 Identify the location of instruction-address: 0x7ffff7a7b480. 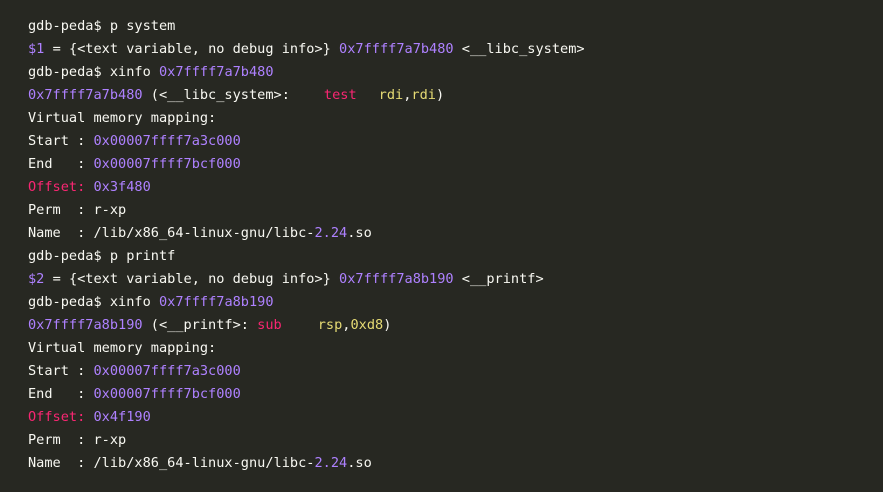
(85, 95).